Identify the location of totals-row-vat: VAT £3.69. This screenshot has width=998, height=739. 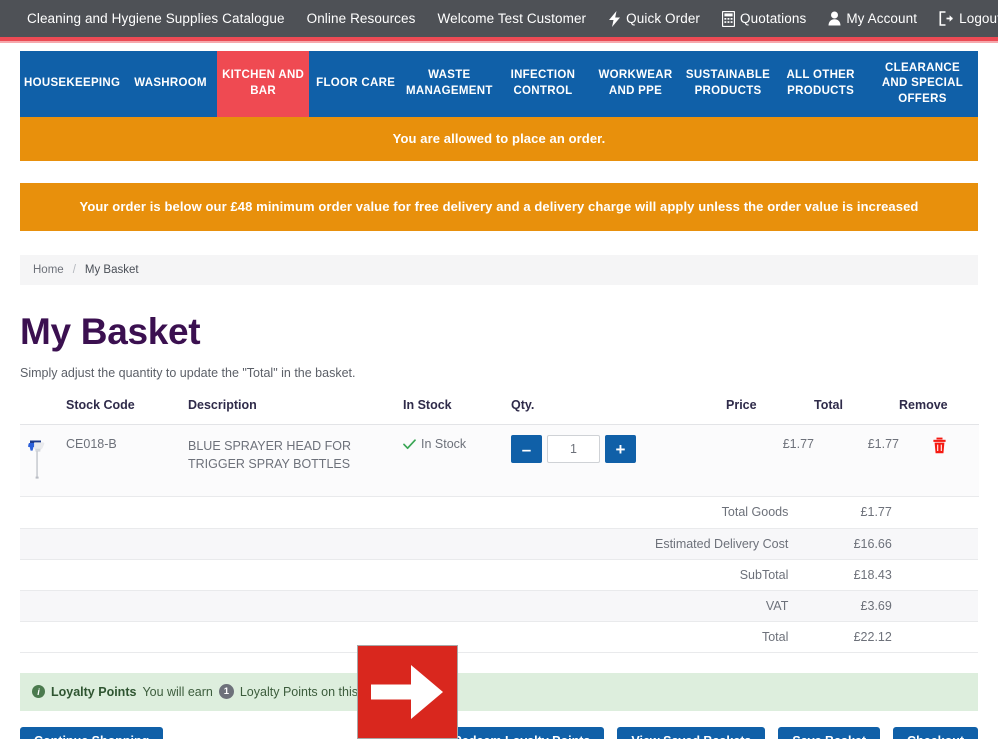
(499, 606).